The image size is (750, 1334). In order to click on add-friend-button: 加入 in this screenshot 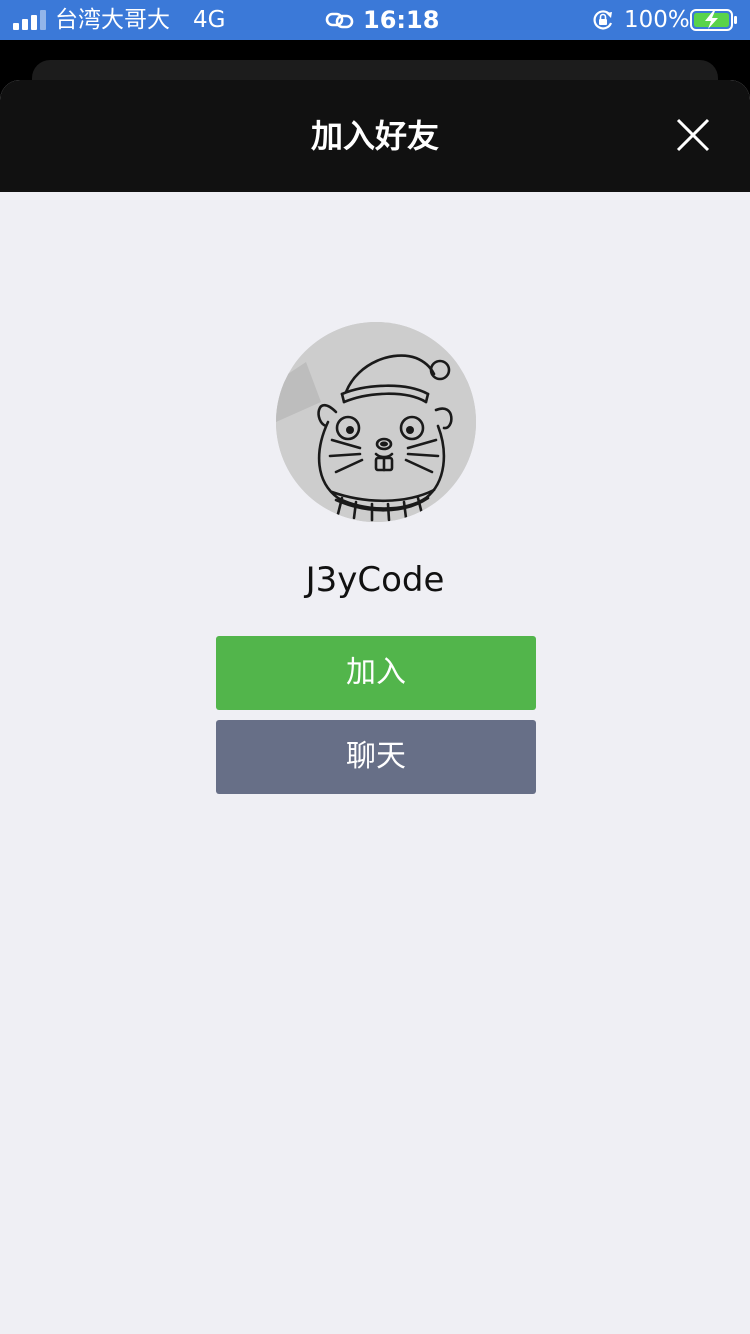, I will do `click(376, 673)`.